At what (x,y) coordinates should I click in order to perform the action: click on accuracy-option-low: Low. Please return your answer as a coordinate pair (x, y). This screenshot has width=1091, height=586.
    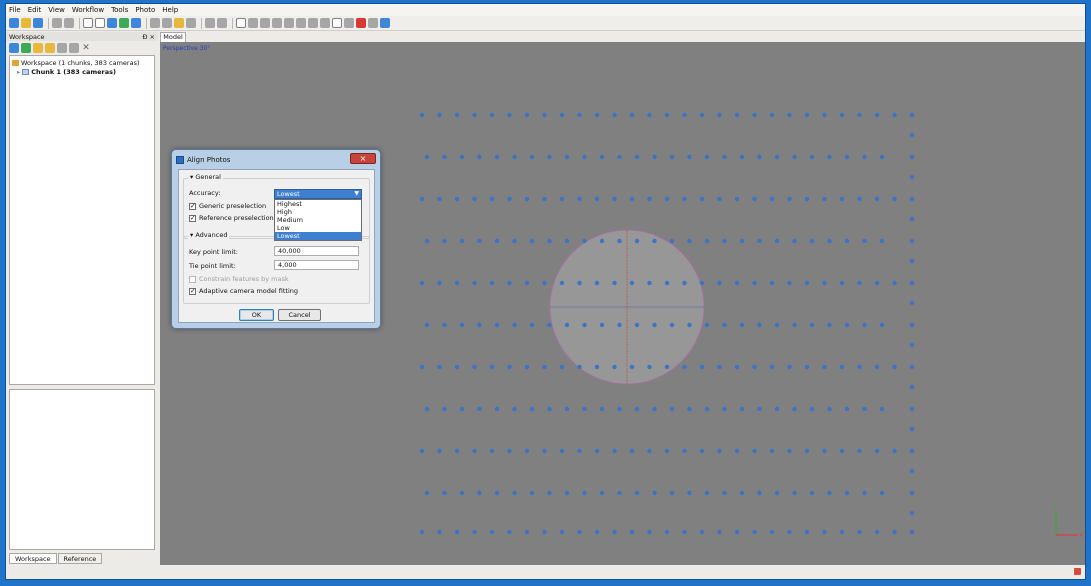
    Looking at the image, I should click on (318, 228).